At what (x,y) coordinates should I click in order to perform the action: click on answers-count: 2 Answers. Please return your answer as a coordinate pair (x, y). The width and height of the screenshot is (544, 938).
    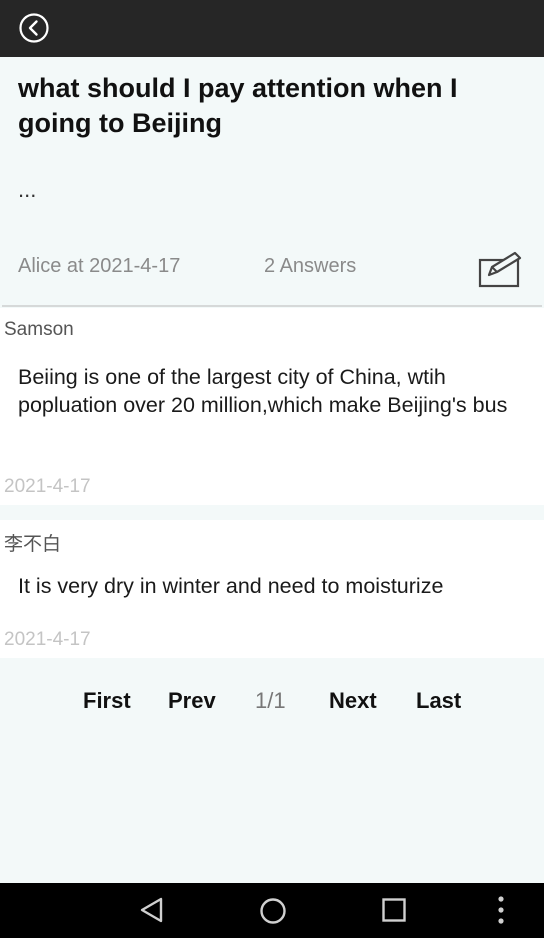
    Looking at the image, I should click on (310, 266).